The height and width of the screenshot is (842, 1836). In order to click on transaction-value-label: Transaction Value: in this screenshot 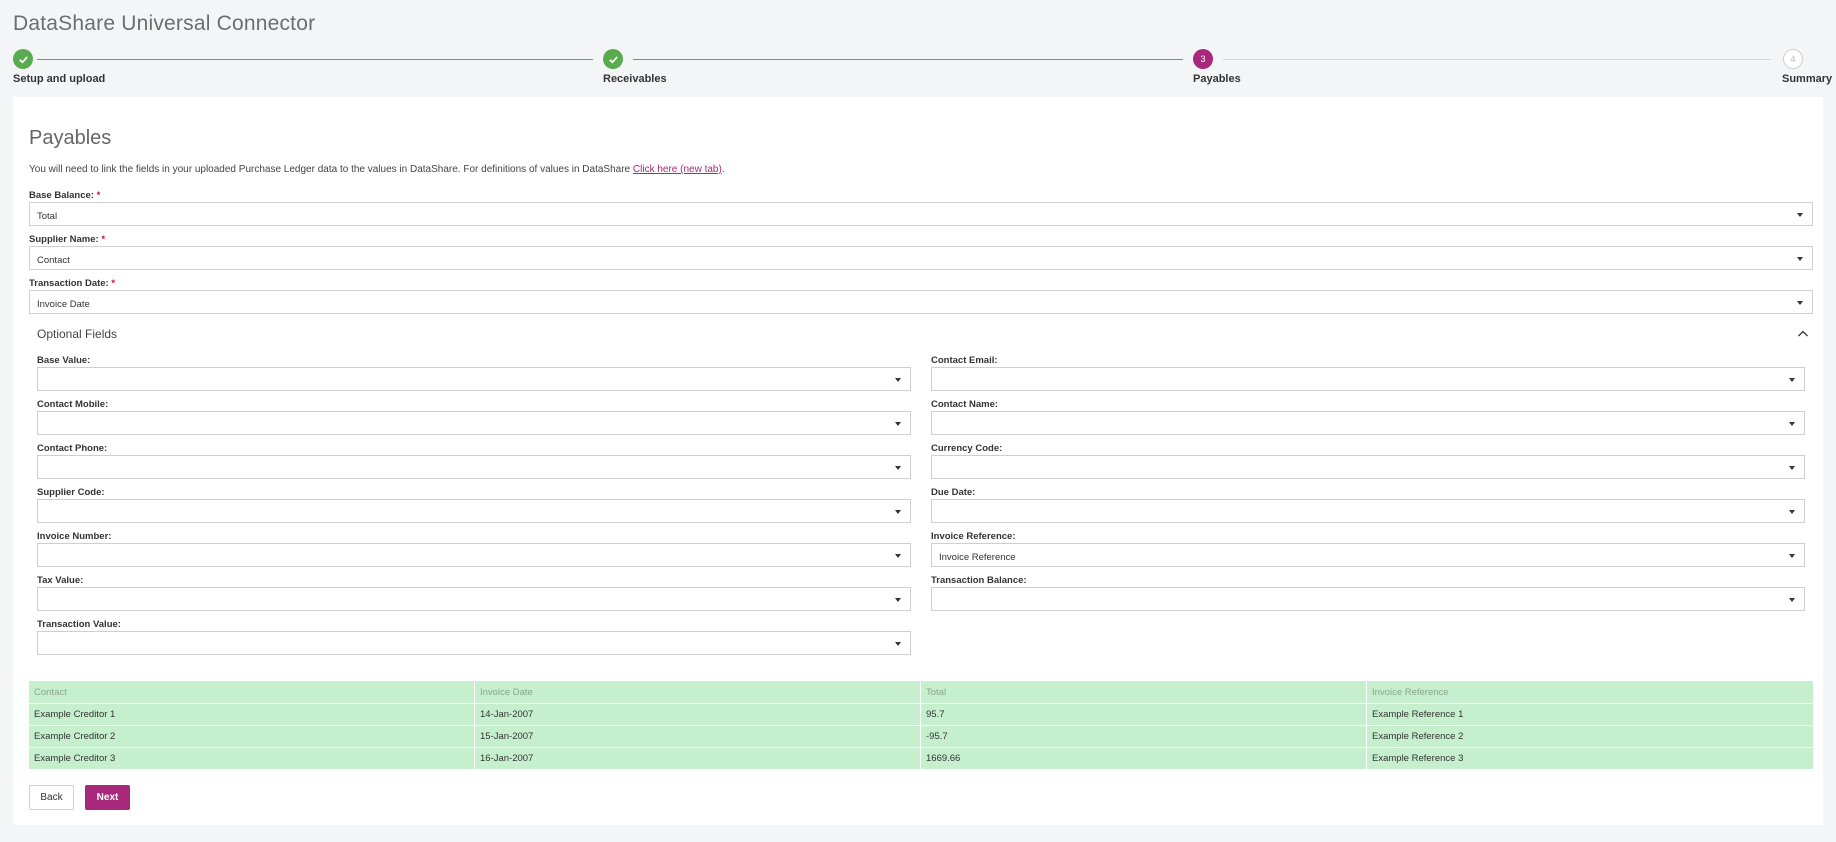, I will do `click(79, 624)`.